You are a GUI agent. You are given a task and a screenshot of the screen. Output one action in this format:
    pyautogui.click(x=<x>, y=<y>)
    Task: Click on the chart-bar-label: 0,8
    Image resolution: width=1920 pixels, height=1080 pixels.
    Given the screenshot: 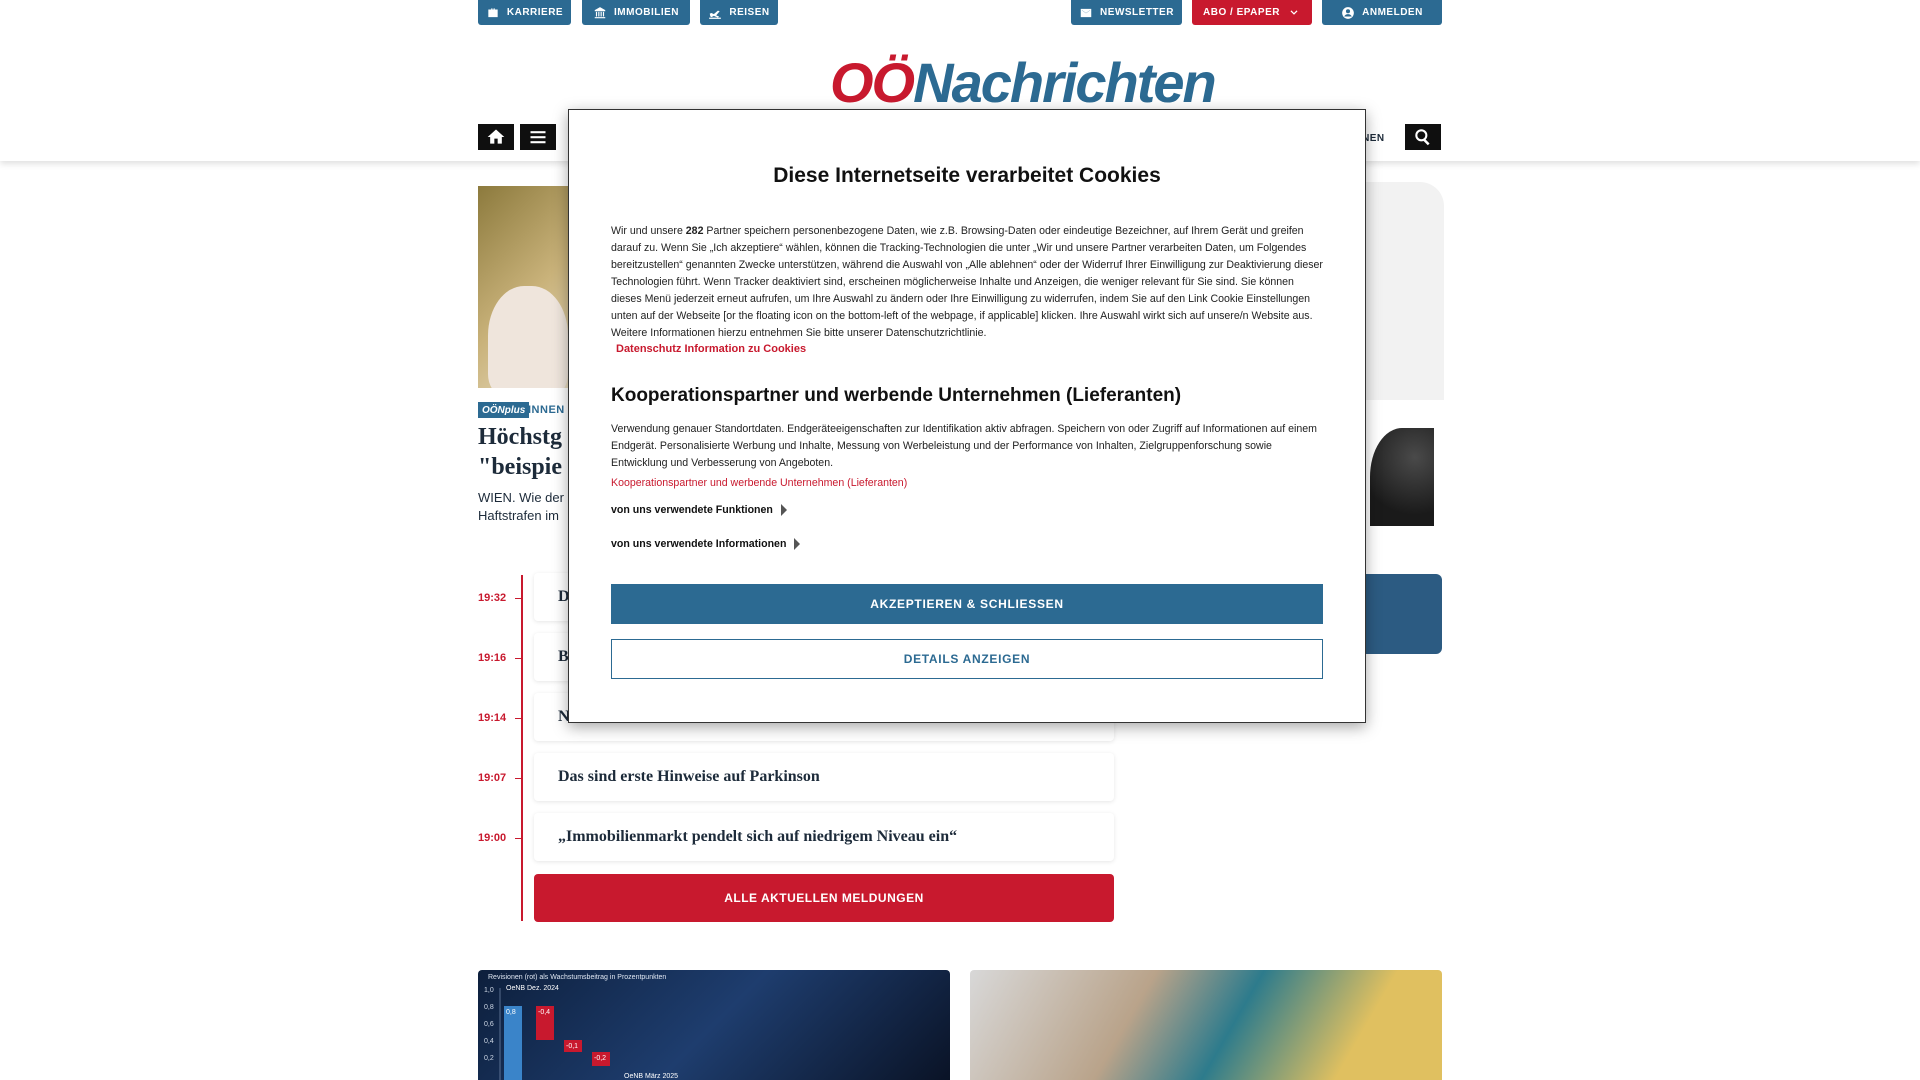 What is the action you would take?
    pyautogui.click(x=511, y=1012)
    